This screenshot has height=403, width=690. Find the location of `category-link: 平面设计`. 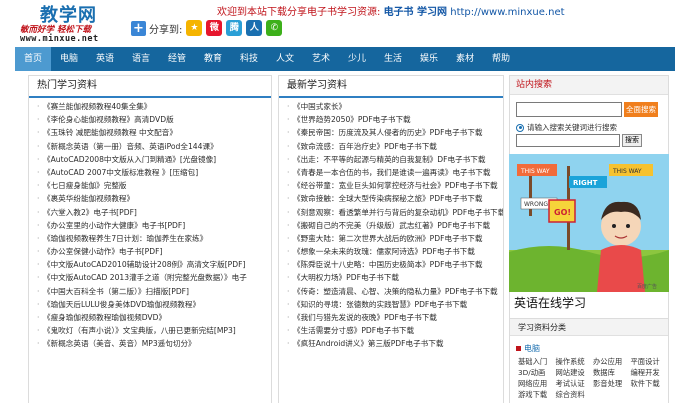

category-link: 平面设计 is located at coordinates (650, 362).